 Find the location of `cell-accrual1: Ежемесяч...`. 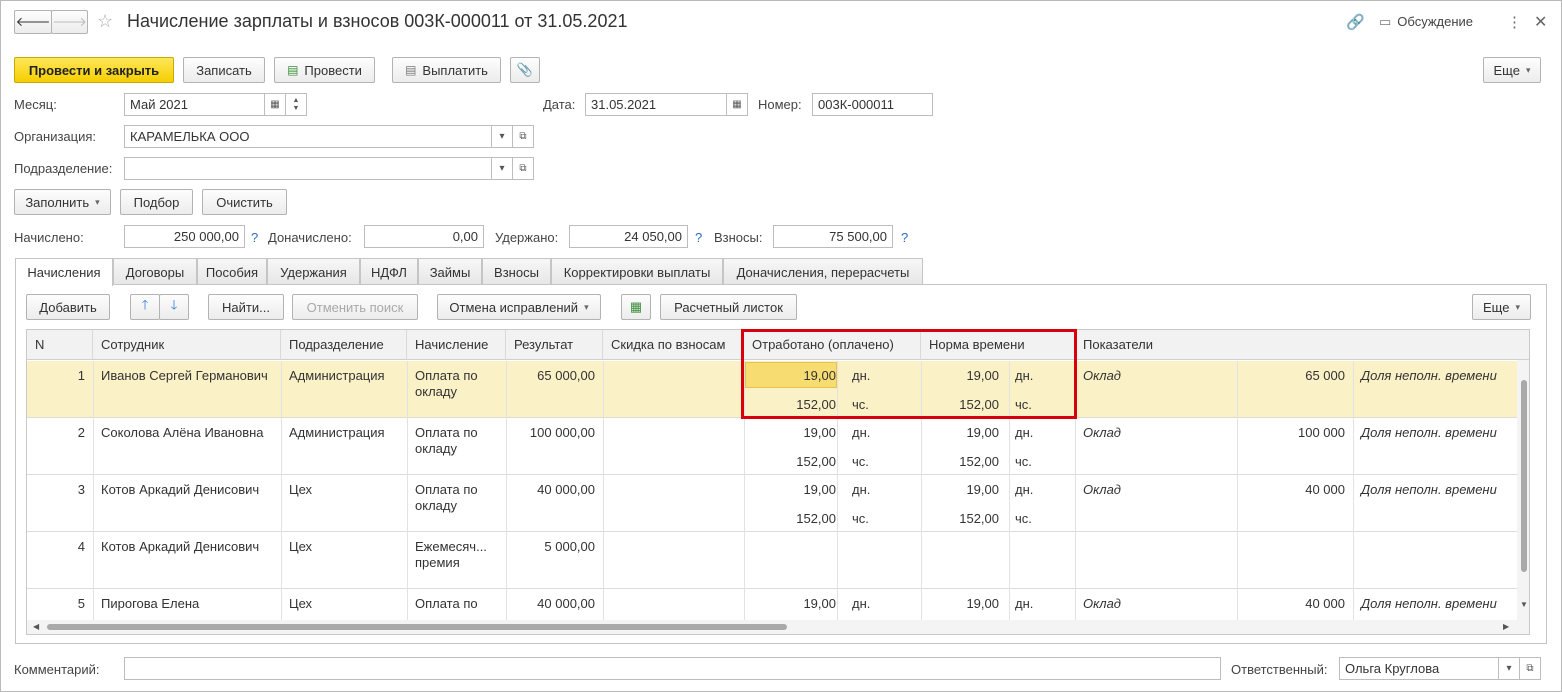

cell-accrual1: Ежемесяч... is located at coordinates (460, 547).